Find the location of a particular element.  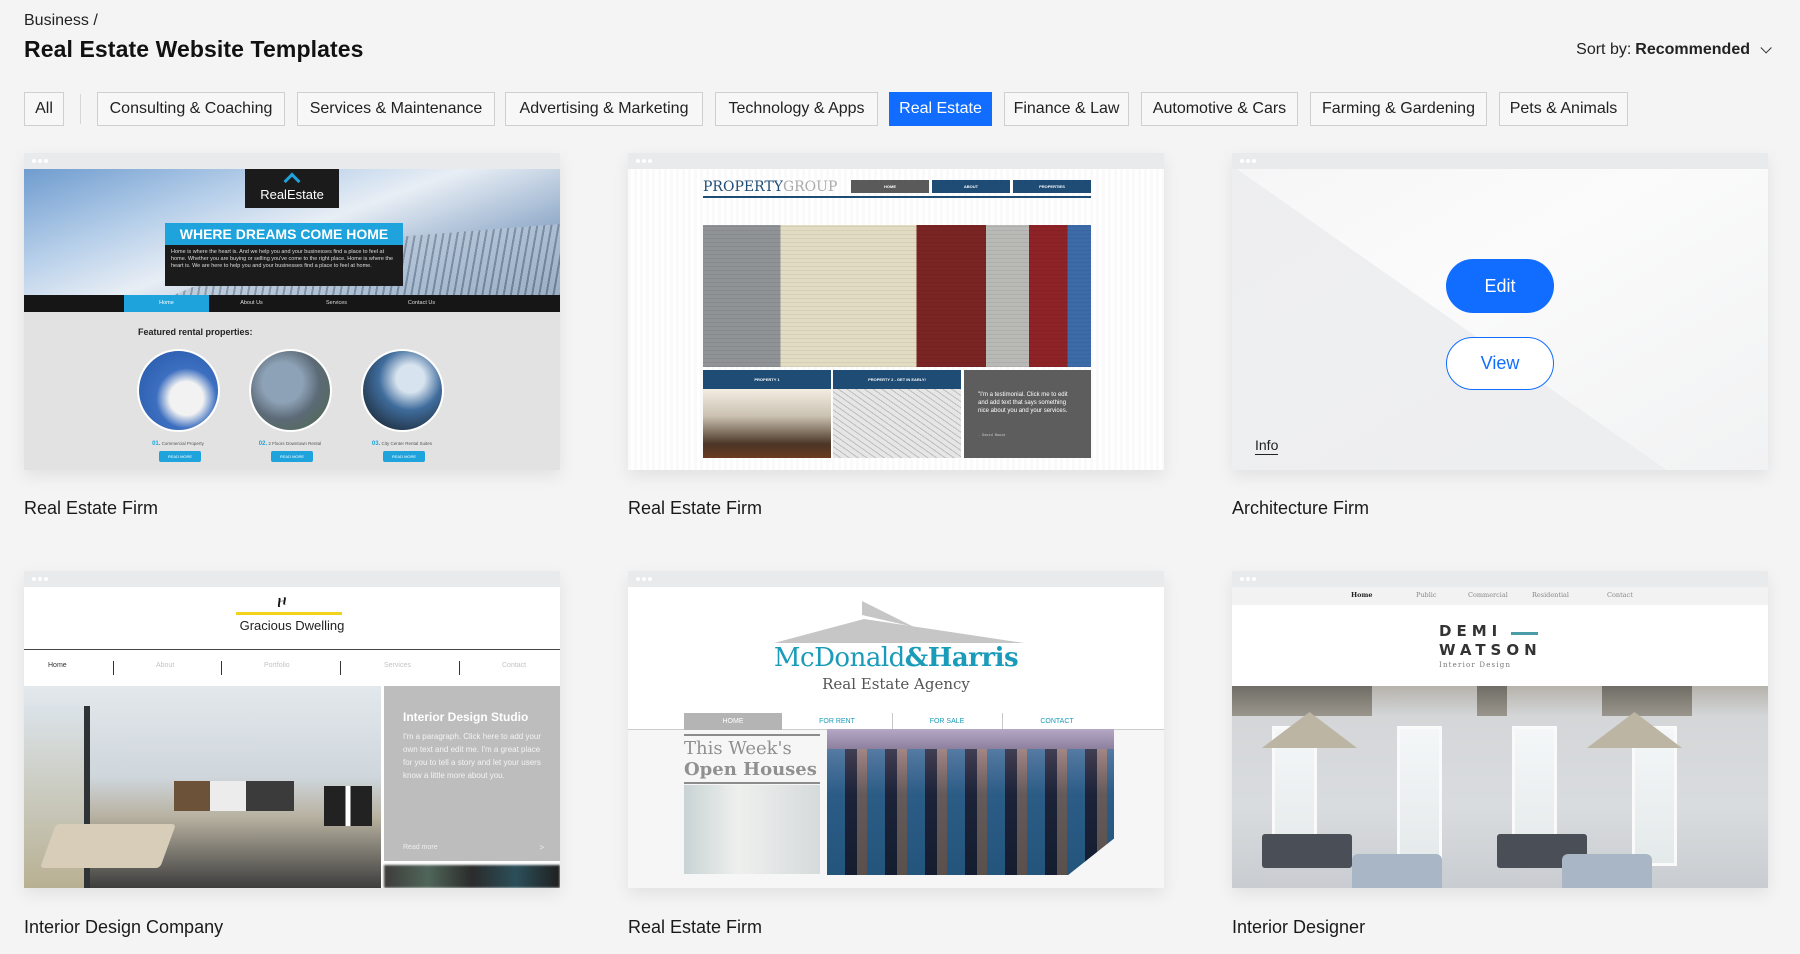

preview-nav-item: Contact Us is located at coordinates (421, 303).